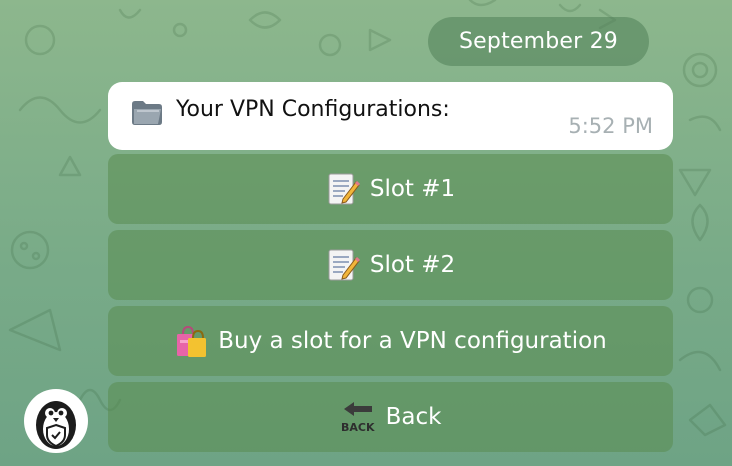  I want to click on buy-slot-button: Buy a slot for a VPN configuration, so click(390, 341).